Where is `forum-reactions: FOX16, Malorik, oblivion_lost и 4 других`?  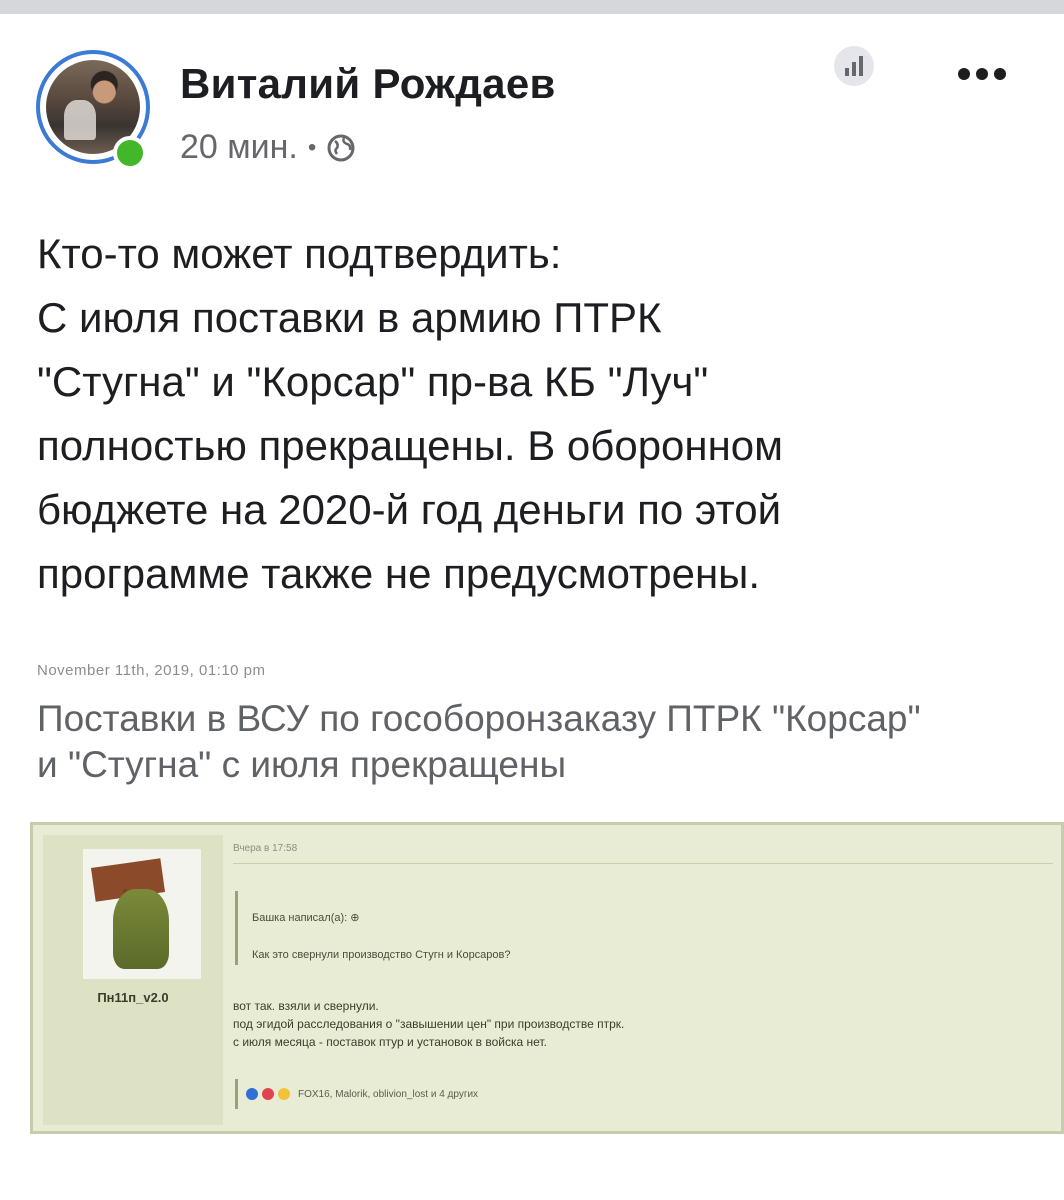
forum-reactions: FOX16, Malorik, oblivion_lost и 4 других is located at coordinates (356, 1094).